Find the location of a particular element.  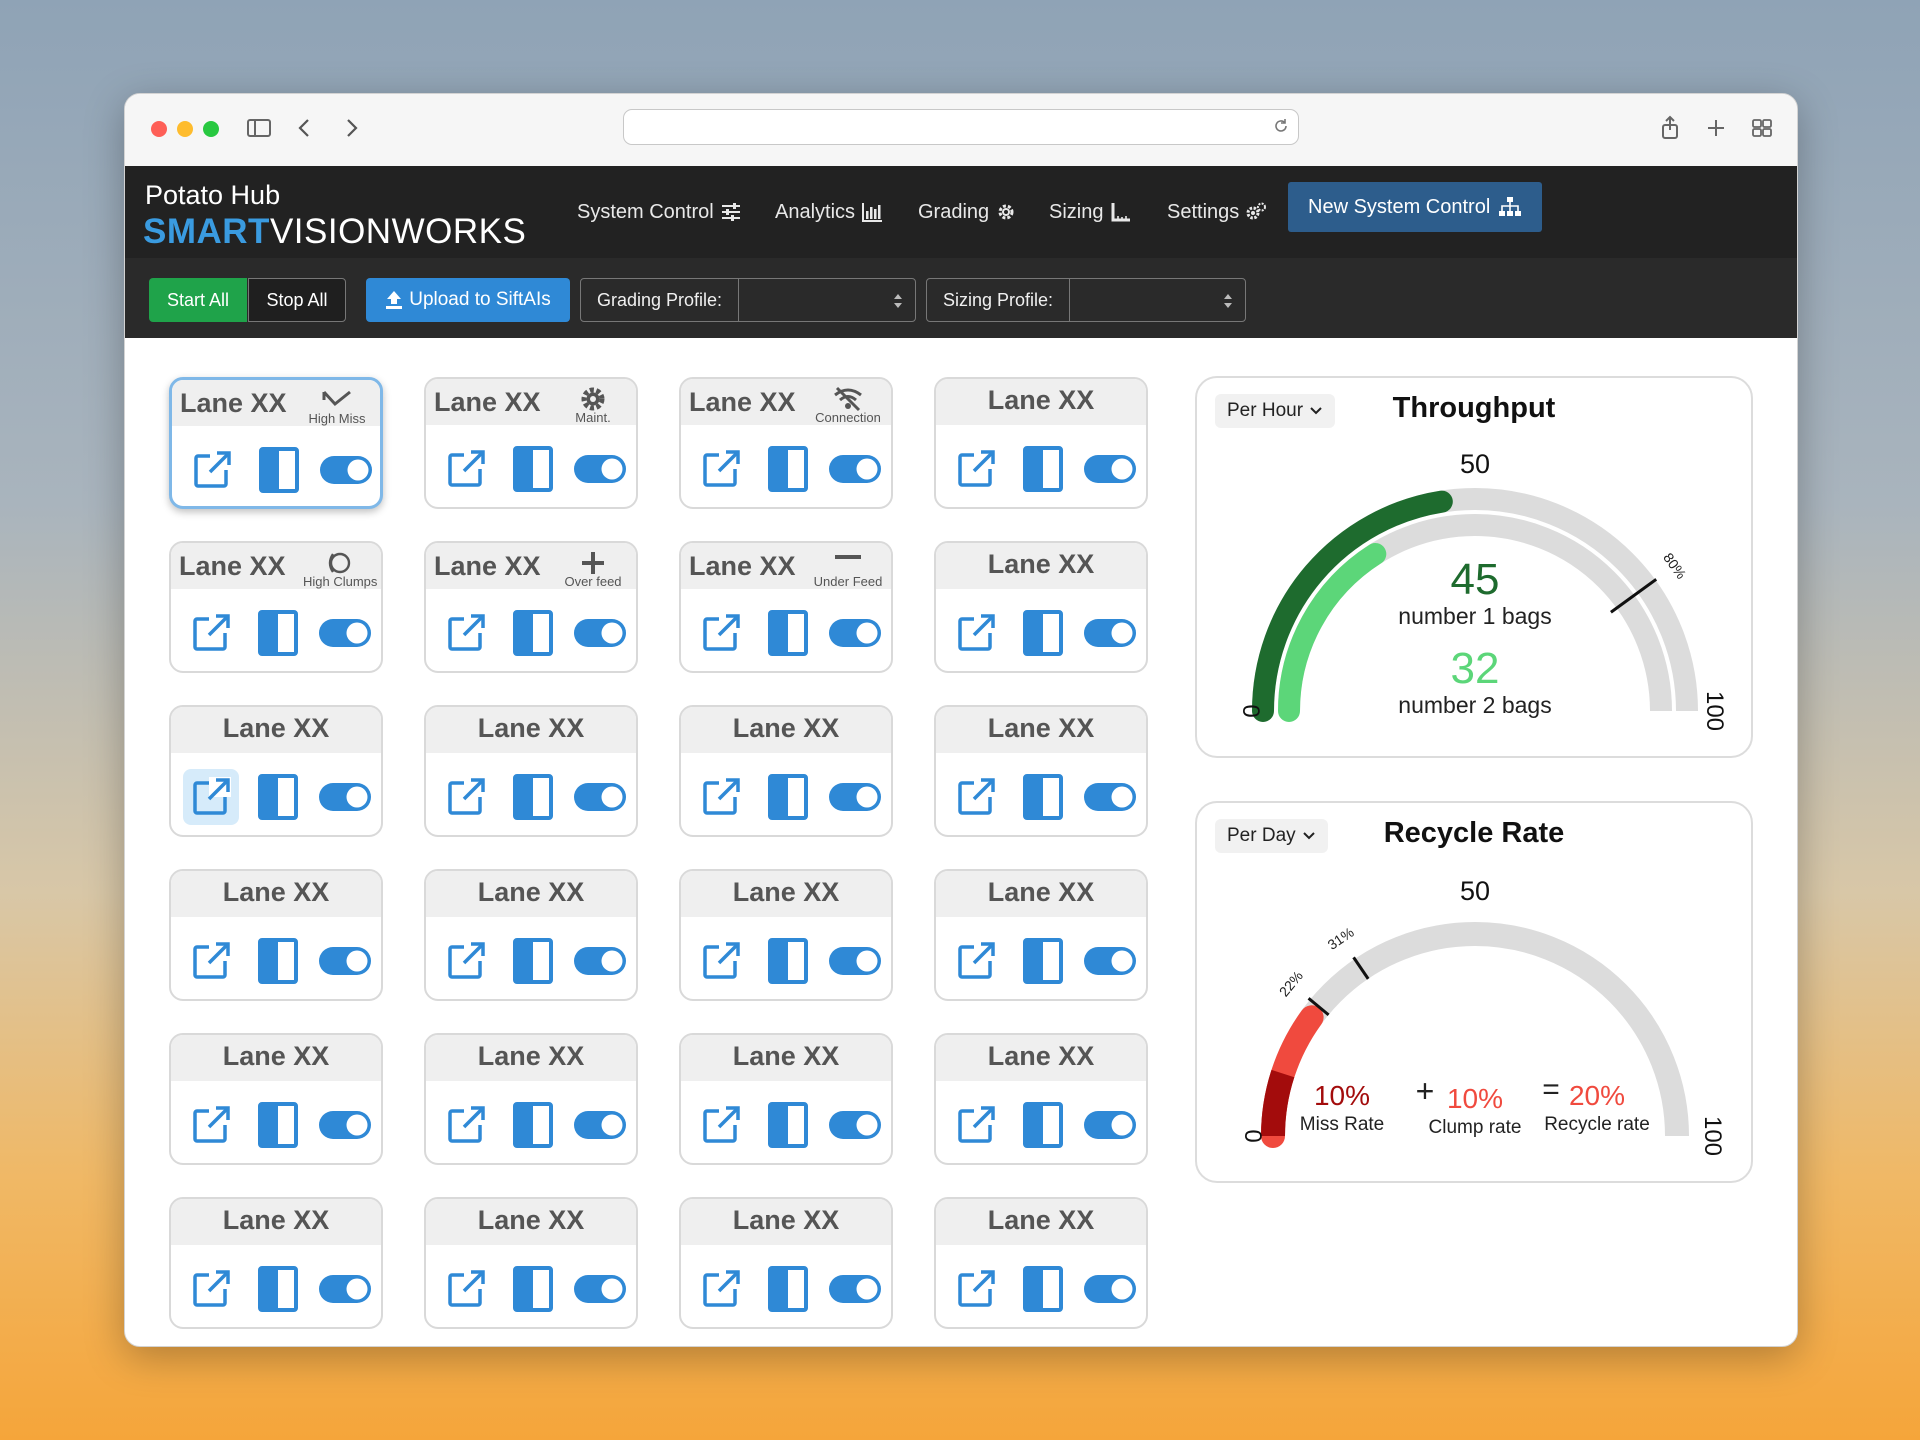

lane-card: Lane XX High Miss is located at coordinates (276, 443).